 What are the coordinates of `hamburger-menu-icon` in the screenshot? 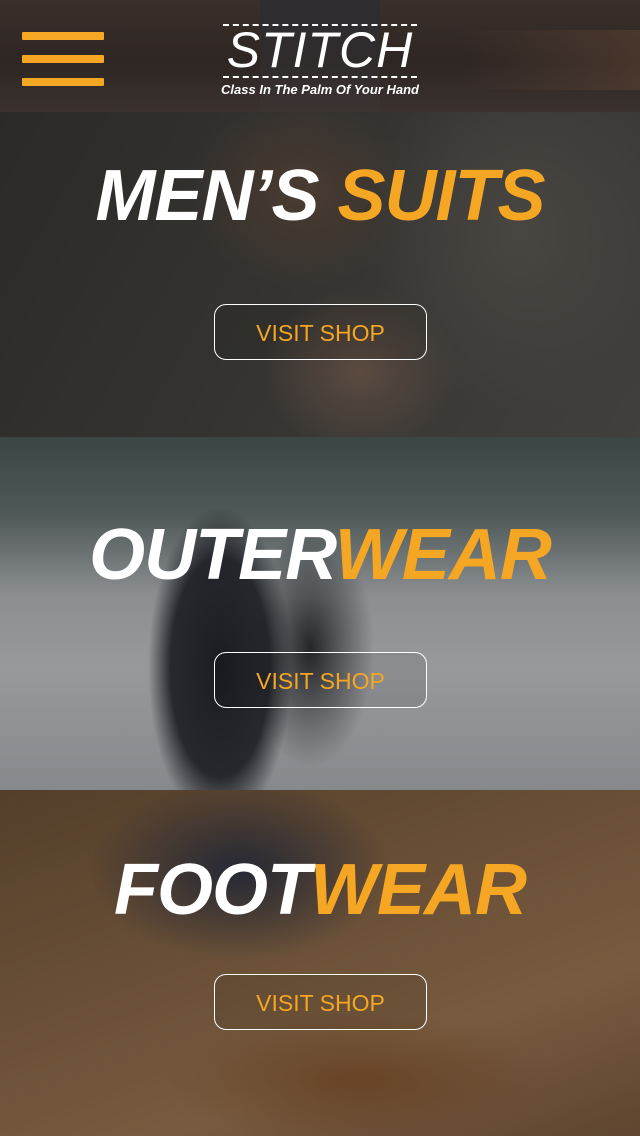 It's located at (63, 60).